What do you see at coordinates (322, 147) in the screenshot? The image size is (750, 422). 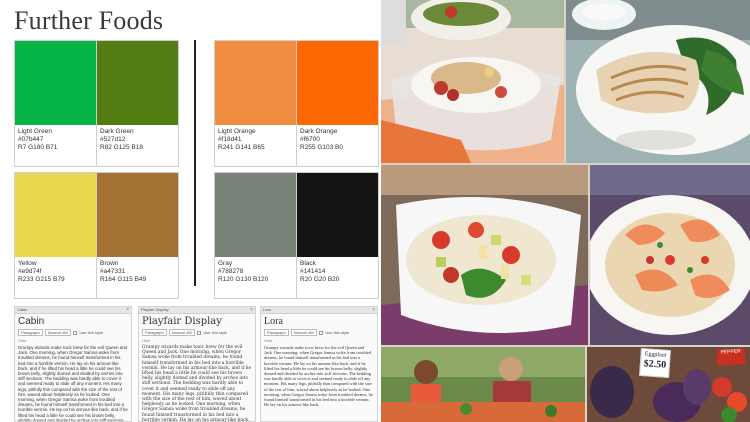 I see `color-rgb: R255 G103 B0` at bounding box center [322, 147].